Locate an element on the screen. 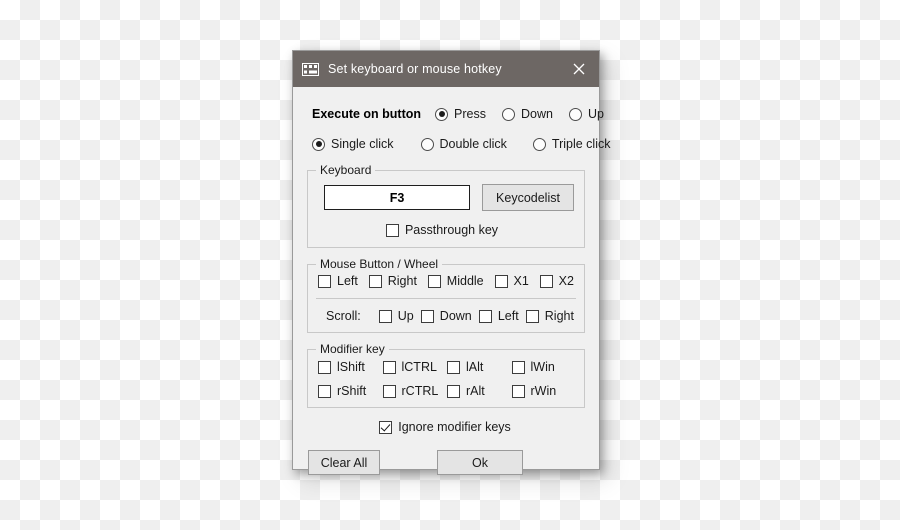 The width and height of the screenshot is (900, 530). title-bar: Set keyboard or mouse hotkey is located at coordinates (446, 69).